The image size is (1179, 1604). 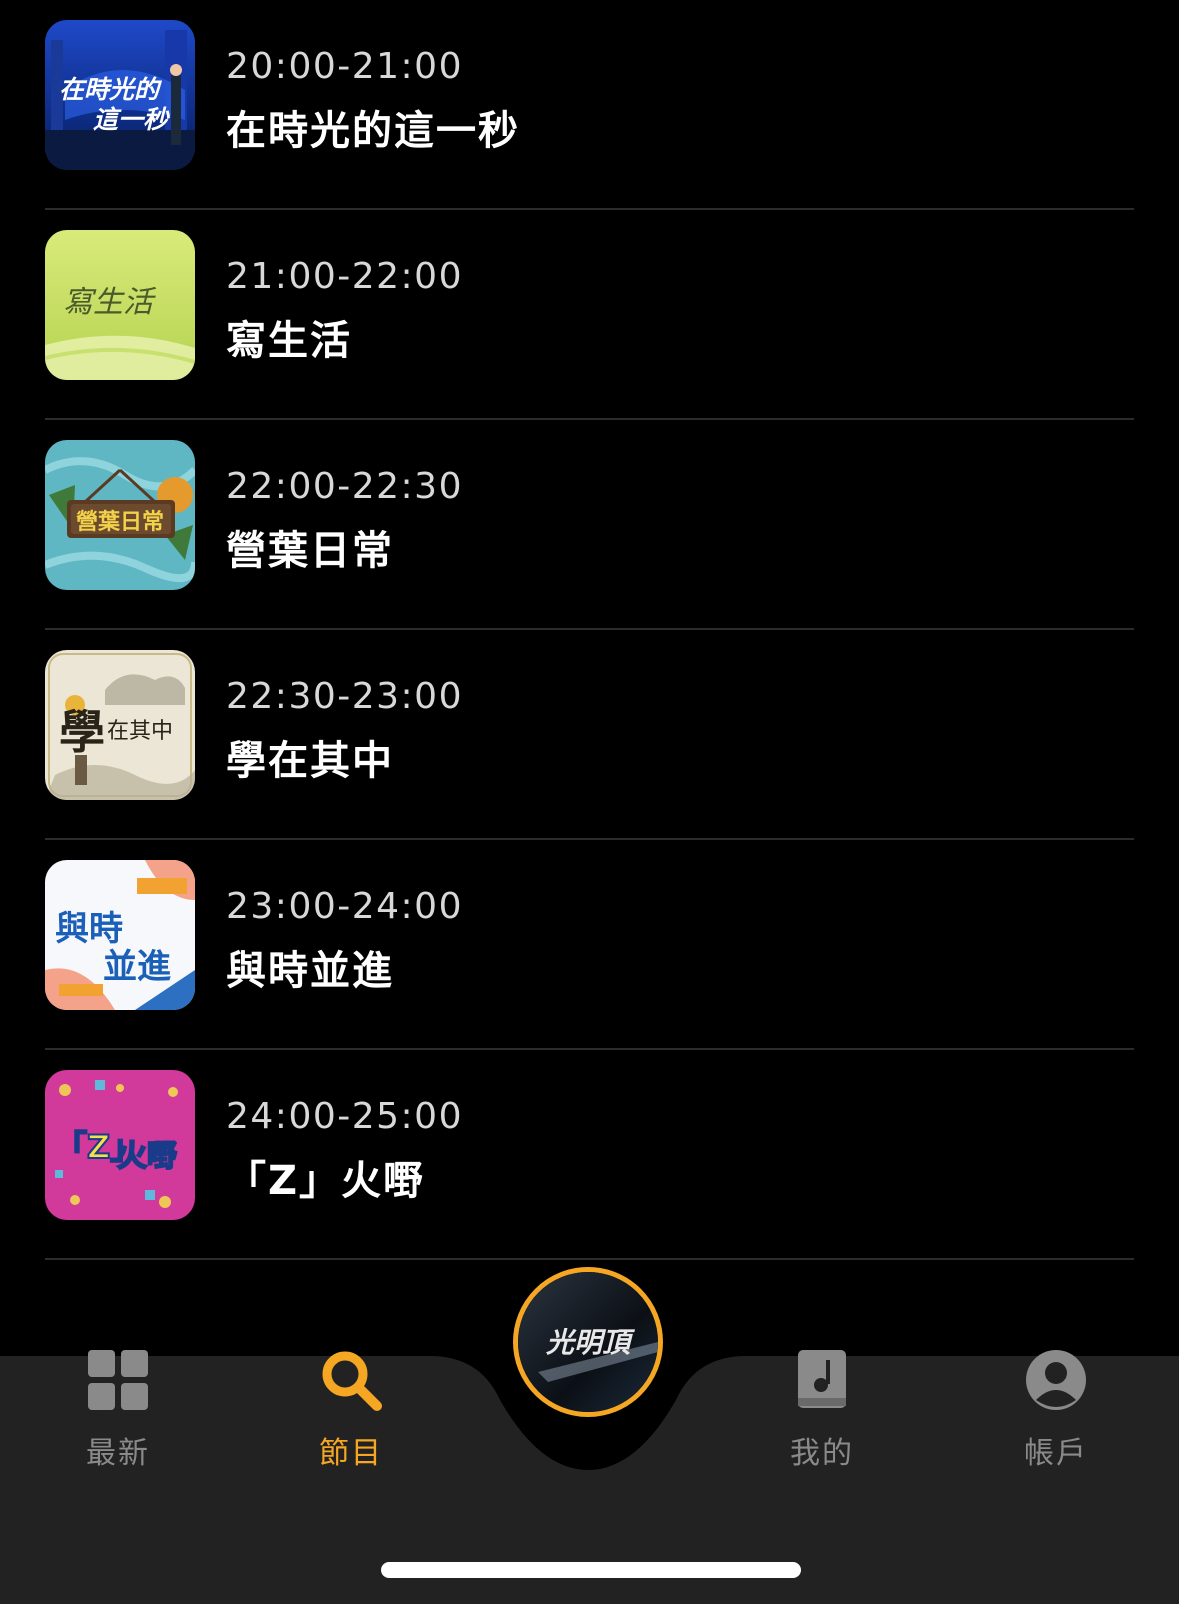 I want to click on program-row: 學 在其中 22:30-23:00 學在其中, so click(x=589, y=735).